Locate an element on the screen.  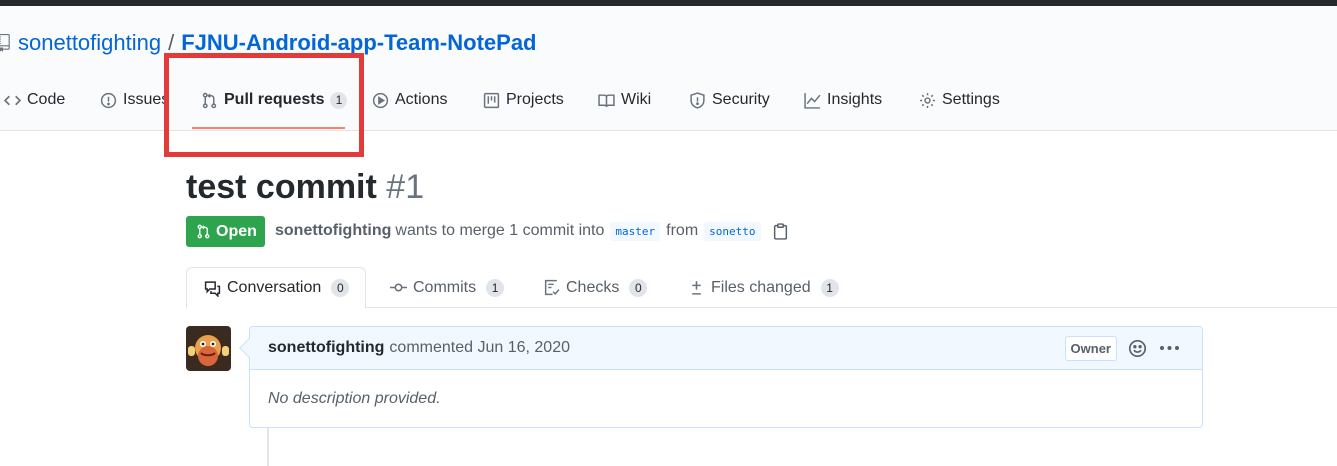
tab-checks: Checks 0 is located at coordinates (595, 287).